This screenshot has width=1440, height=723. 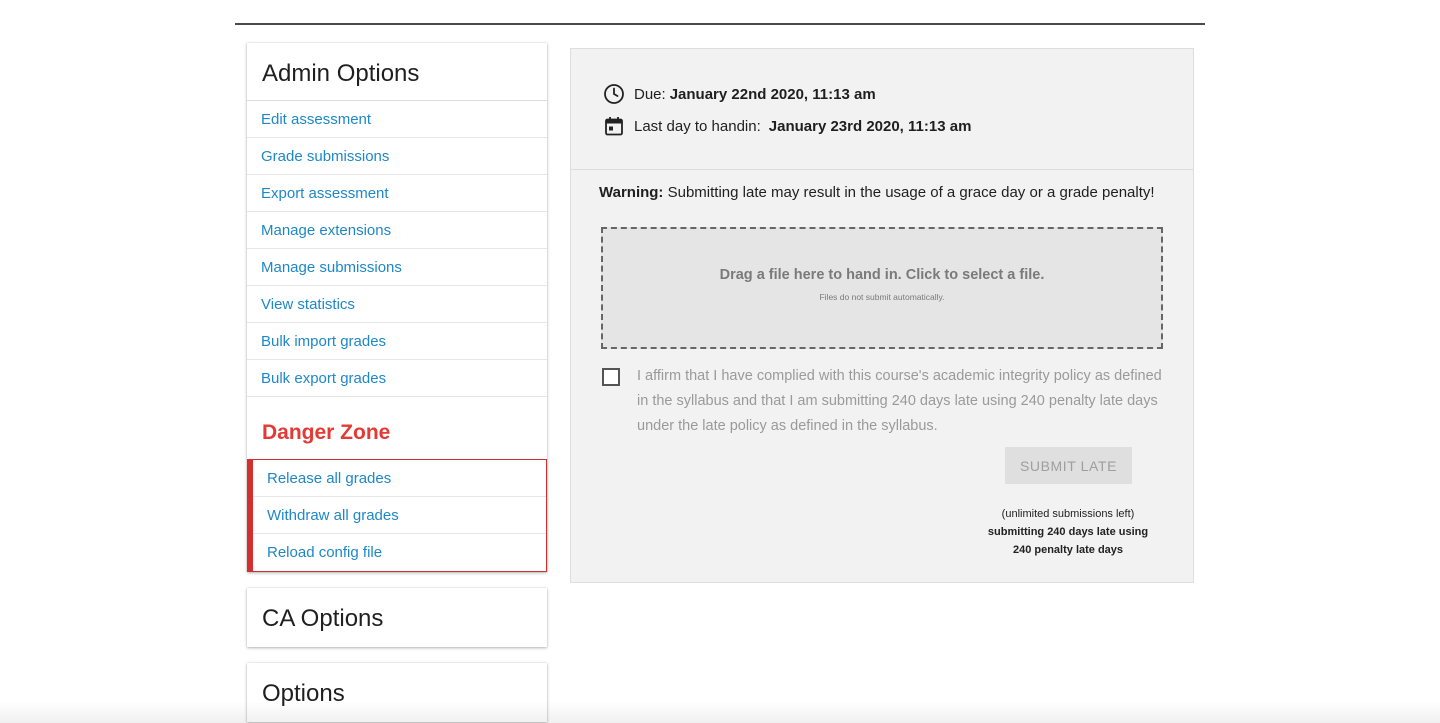 What do you see at coordinates (397, 230) in the screenshot?
I see `menu-manage-extensions: Manage extensions` at bounding box center [397, 230].